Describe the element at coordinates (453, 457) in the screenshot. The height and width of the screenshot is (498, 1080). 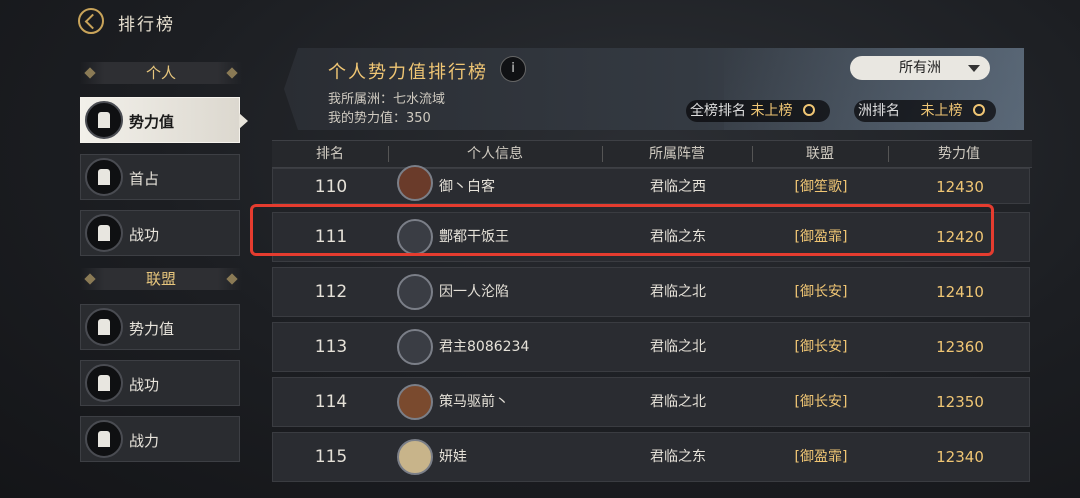
I see `player-name: 妍娃` at that location.